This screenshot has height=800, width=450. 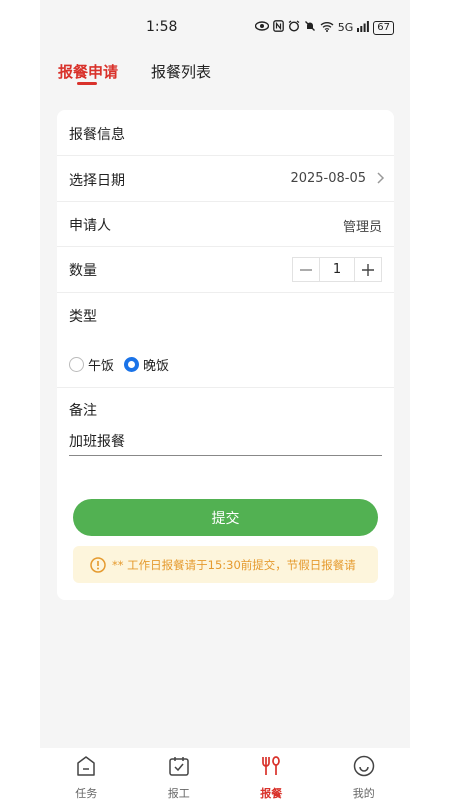 I want to click on notice-banner: ** 工作日报餐请于15:30前提交，节假日报餐请, so click(x=225, y=564).